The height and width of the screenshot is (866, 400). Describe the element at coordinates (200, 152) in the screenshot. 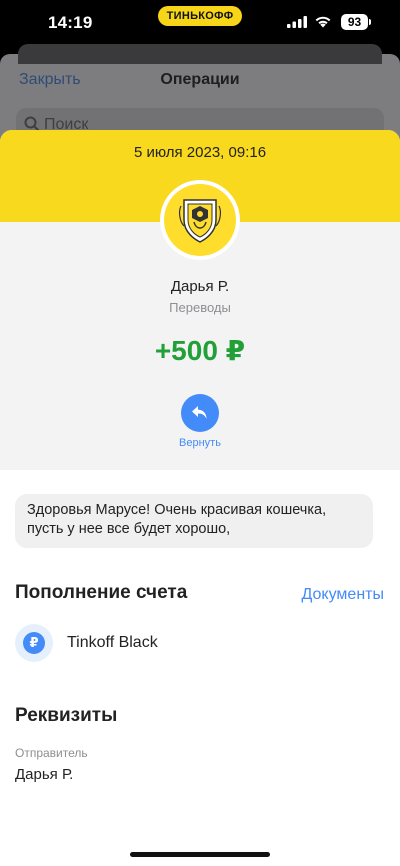

I see `operation-date: 5 июля 2023, 09:16` at that location.